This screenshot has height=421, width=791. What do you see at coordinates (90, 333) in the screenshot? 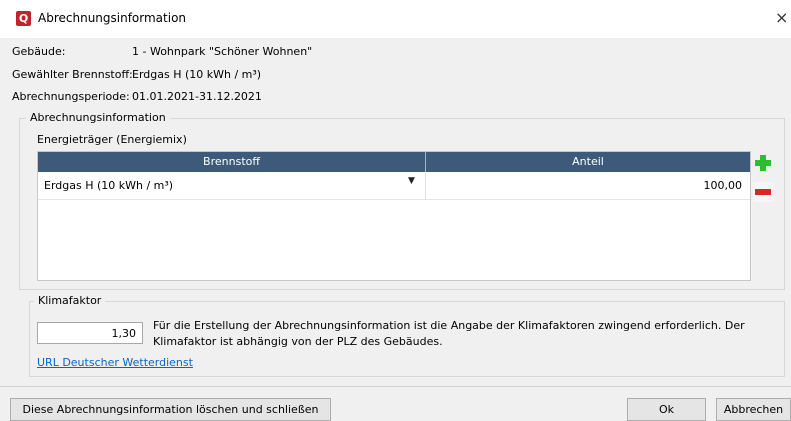
I see `klima-factor-input: 1,30` at bounding box center [90, 333].